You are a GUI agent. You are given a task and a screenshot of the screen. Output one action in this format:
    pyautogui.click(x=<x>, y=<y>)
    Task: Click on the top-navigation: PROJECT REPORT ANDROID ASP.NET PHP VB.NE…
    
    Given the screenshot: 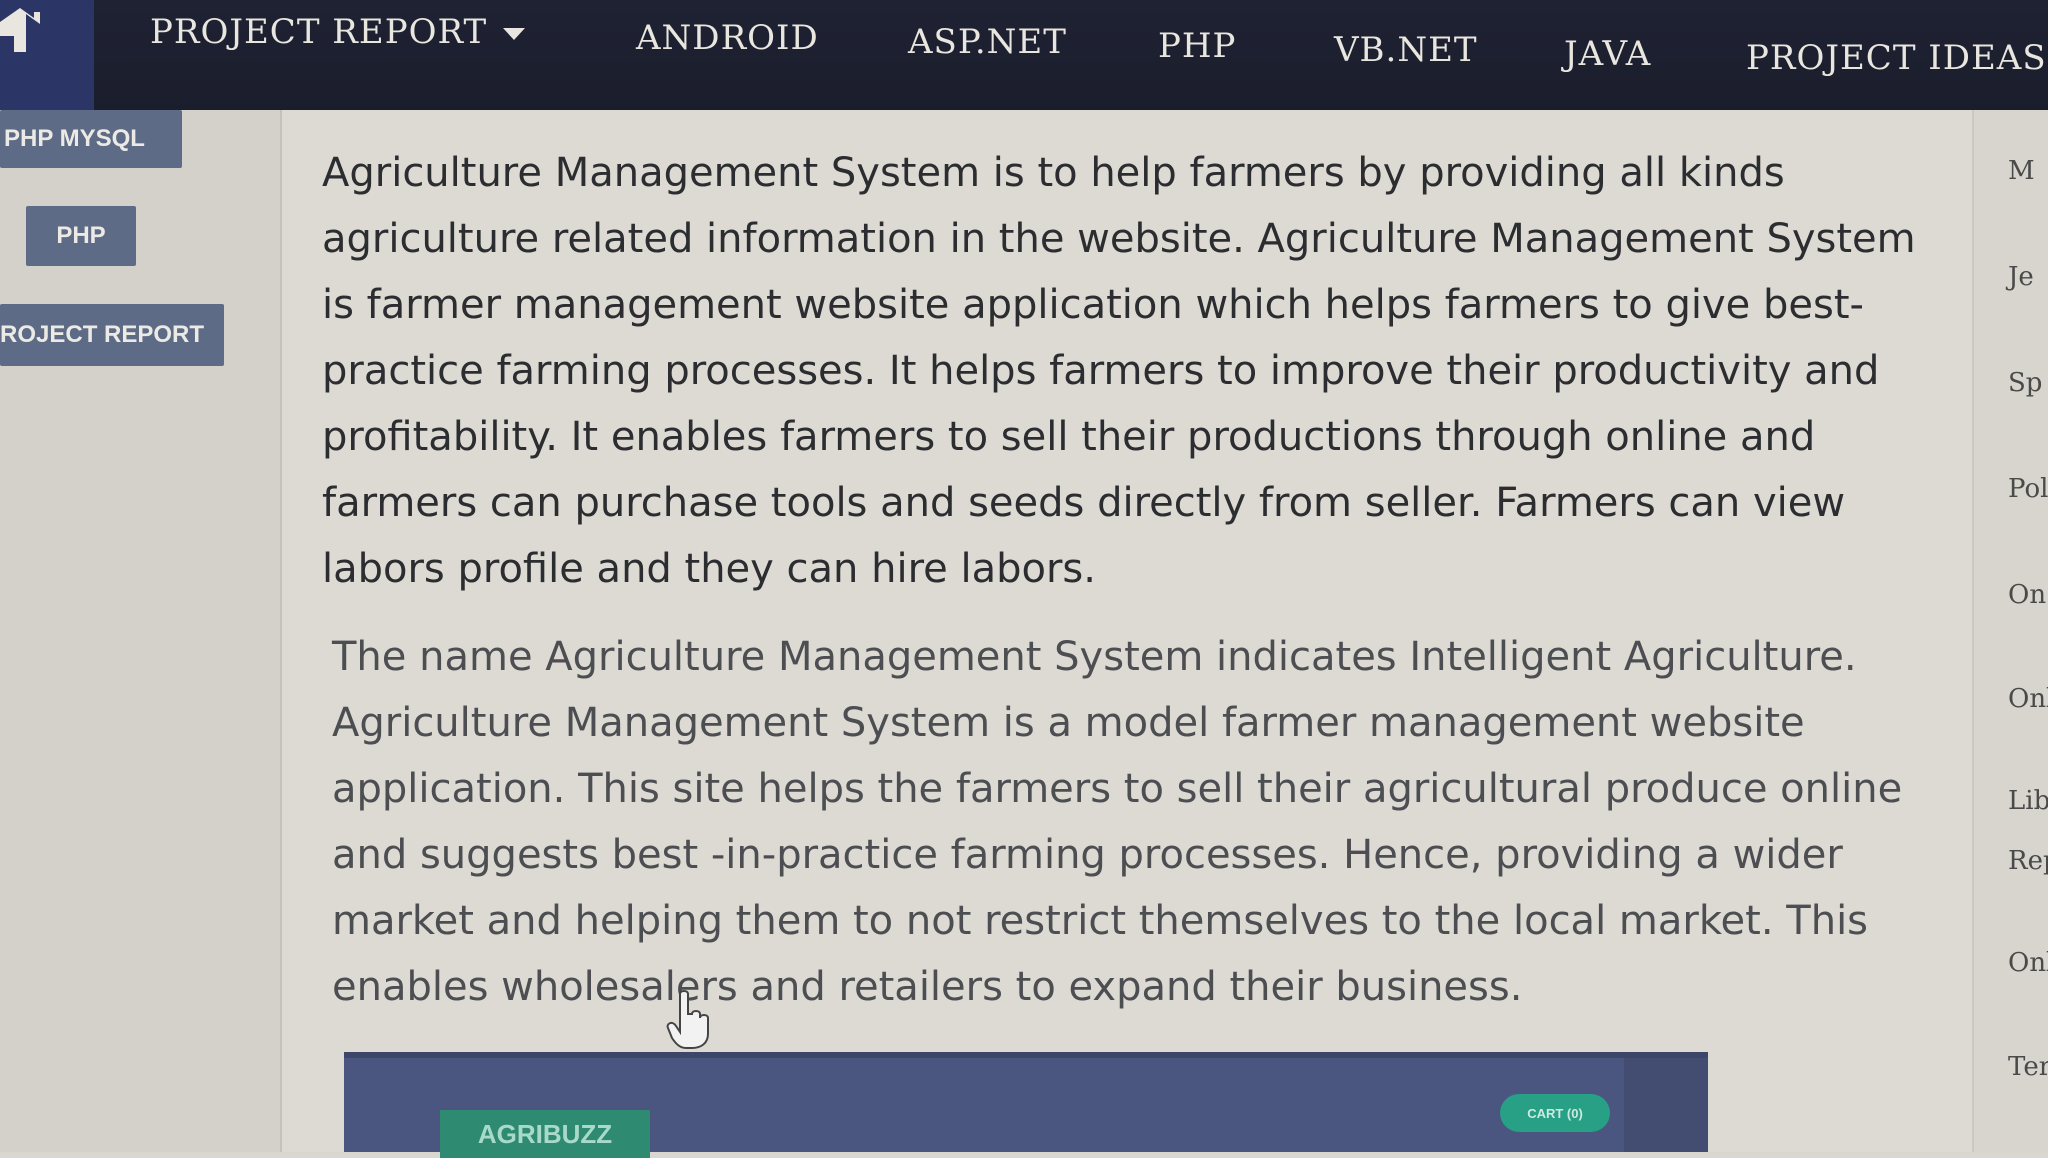 What is the action you would take?
    pyautogui.click(x=1024, y=59)
    